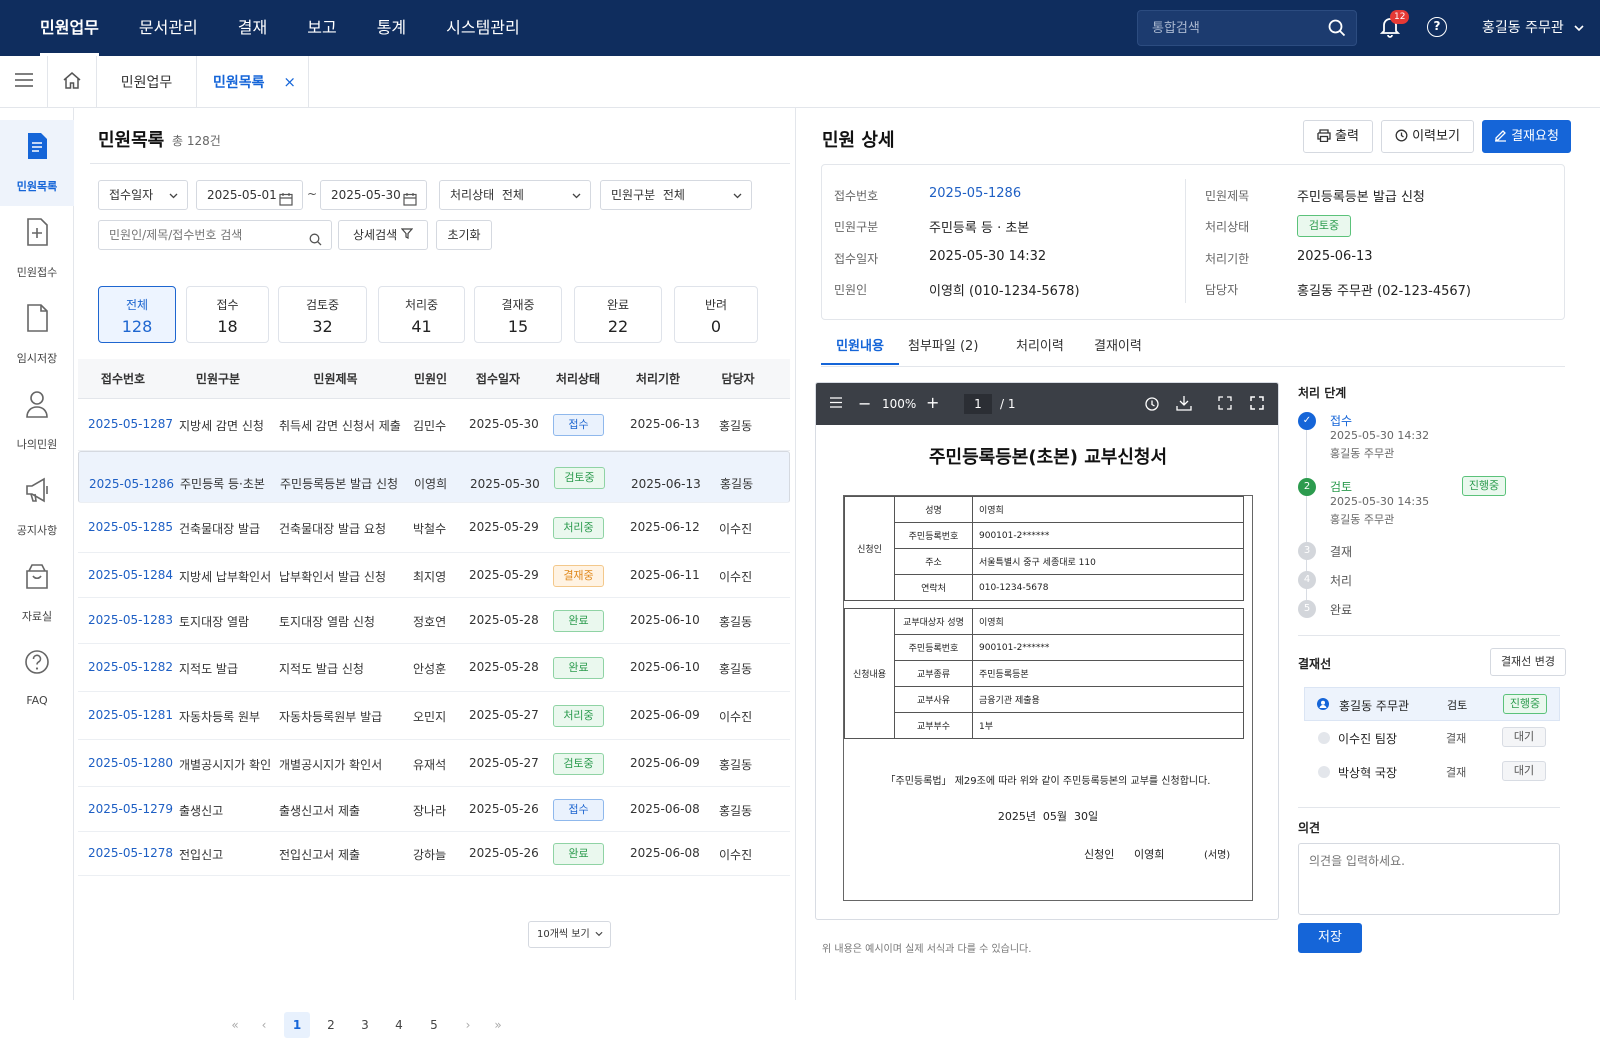 Image resolution: width=1600 pixels, height=1038 pixels. I want to click on column-header: 접수일자, so click(498, 379).